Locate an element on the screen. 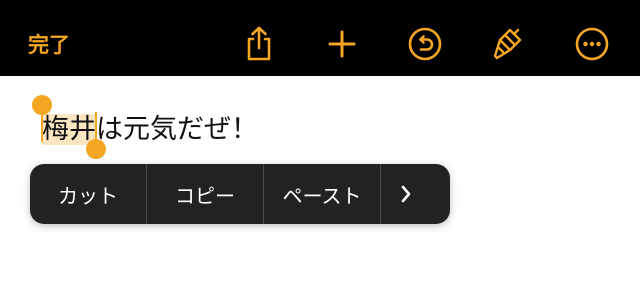 This screenshot has width=640, height=283. document-text: は元気だぜ！ is located at coordinates (177, 129).